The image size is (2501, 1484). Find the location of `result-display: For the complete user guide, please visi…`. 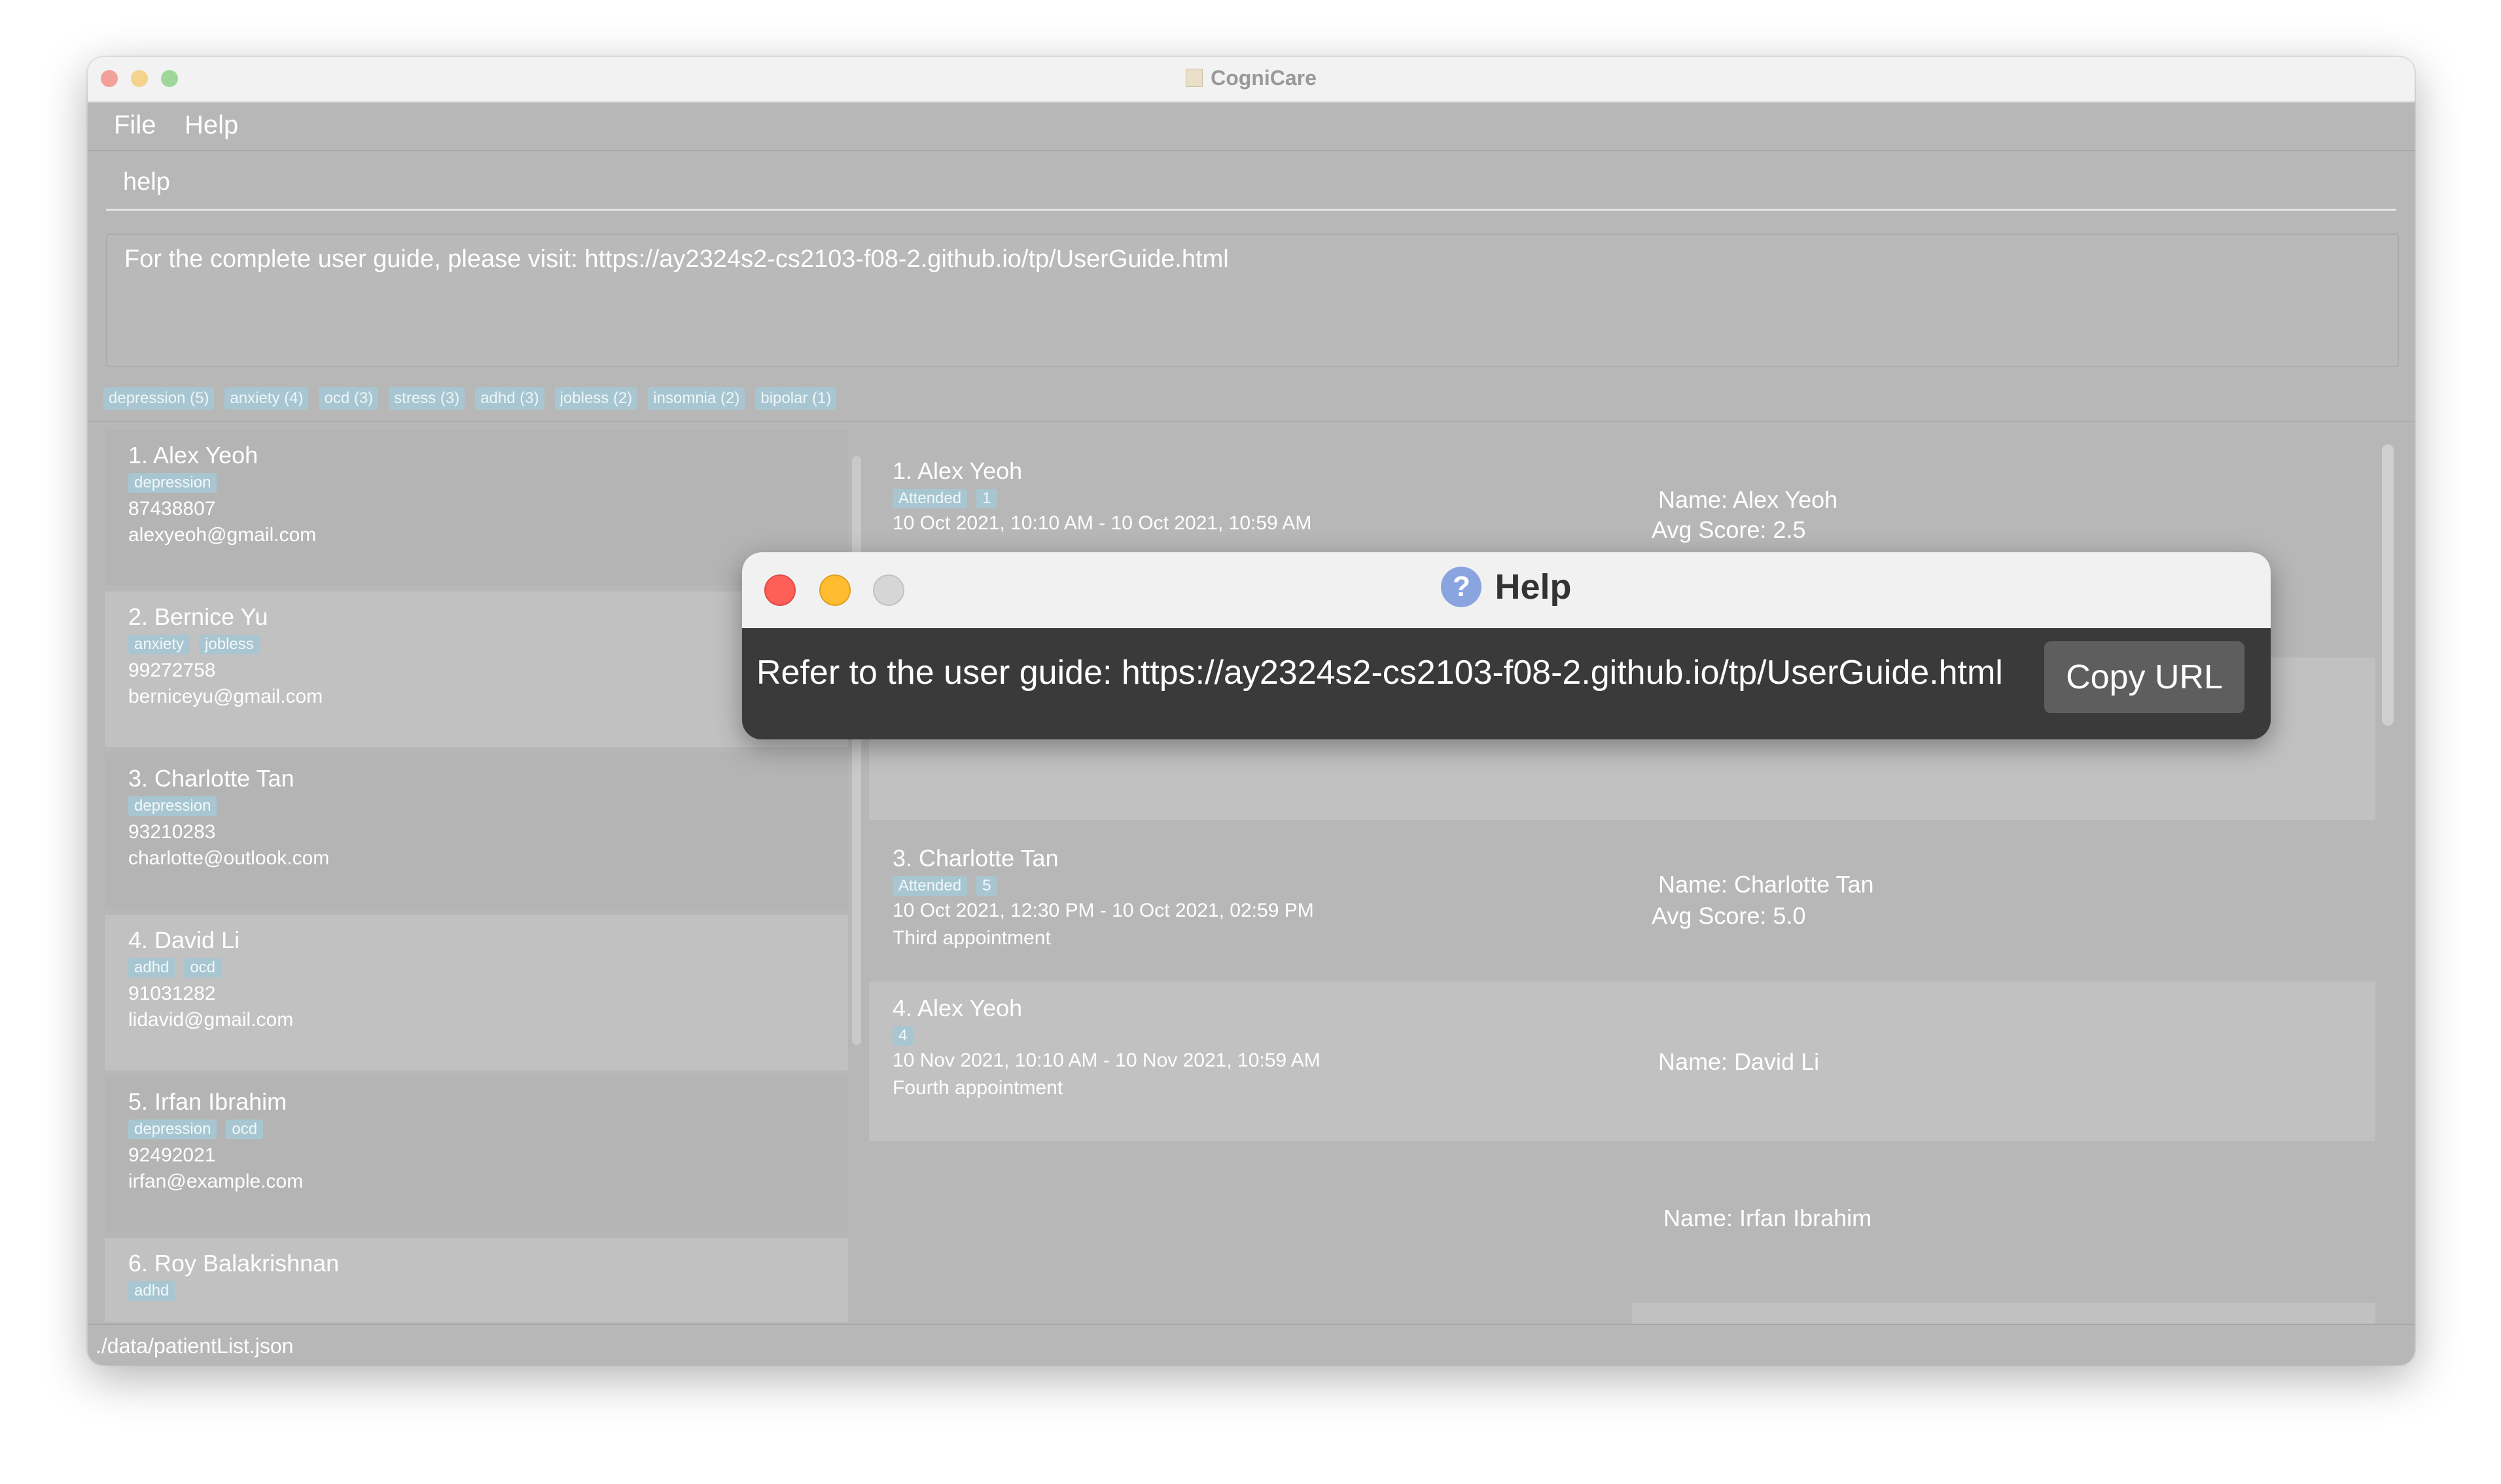

result-display: For the complete user guide, please visi… is located at coordinates (1252, 301).